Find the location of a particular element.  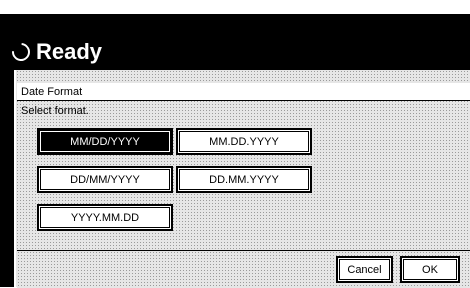

format-option-dd-mm-yyyy-slash: DD/MM/YYYY is located at coordinates (105, 179).